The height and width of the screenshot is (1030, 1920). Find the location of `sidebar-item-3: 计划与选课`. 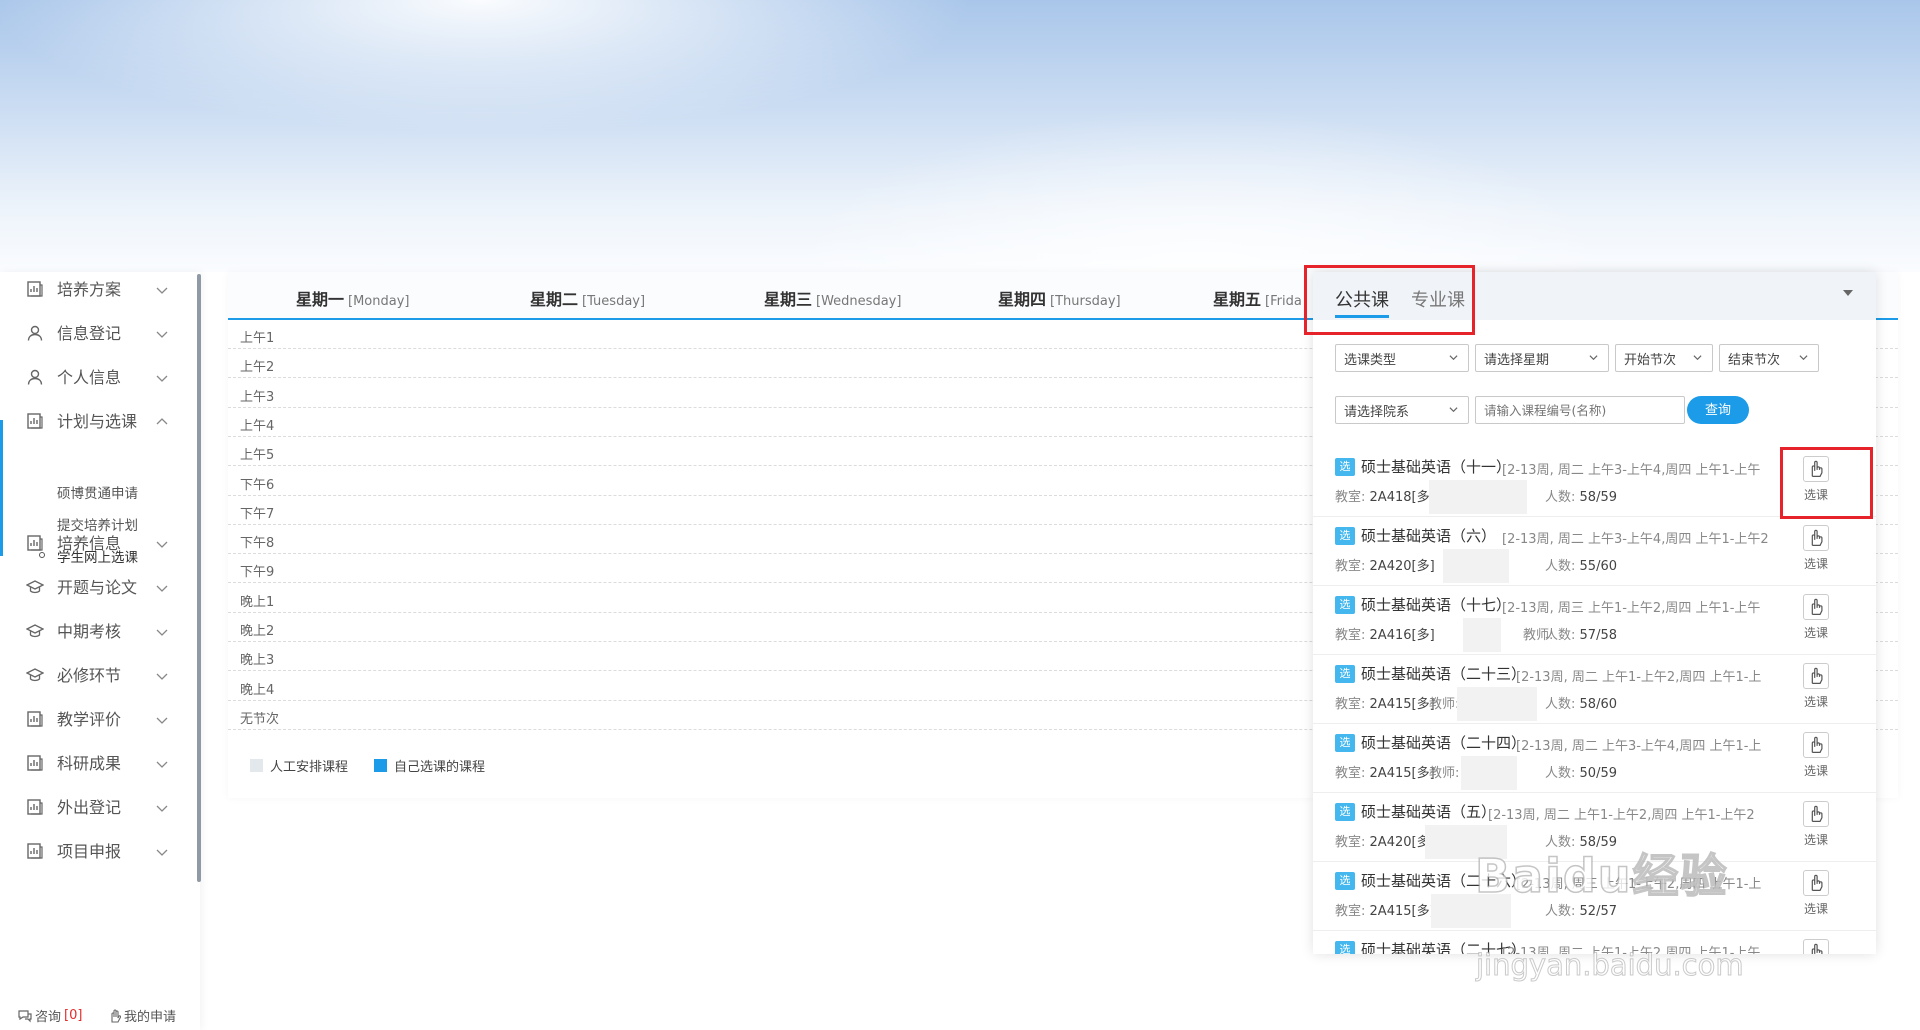

sidebar-item-3: 计划与选课 is located at coordinates (98, 420).